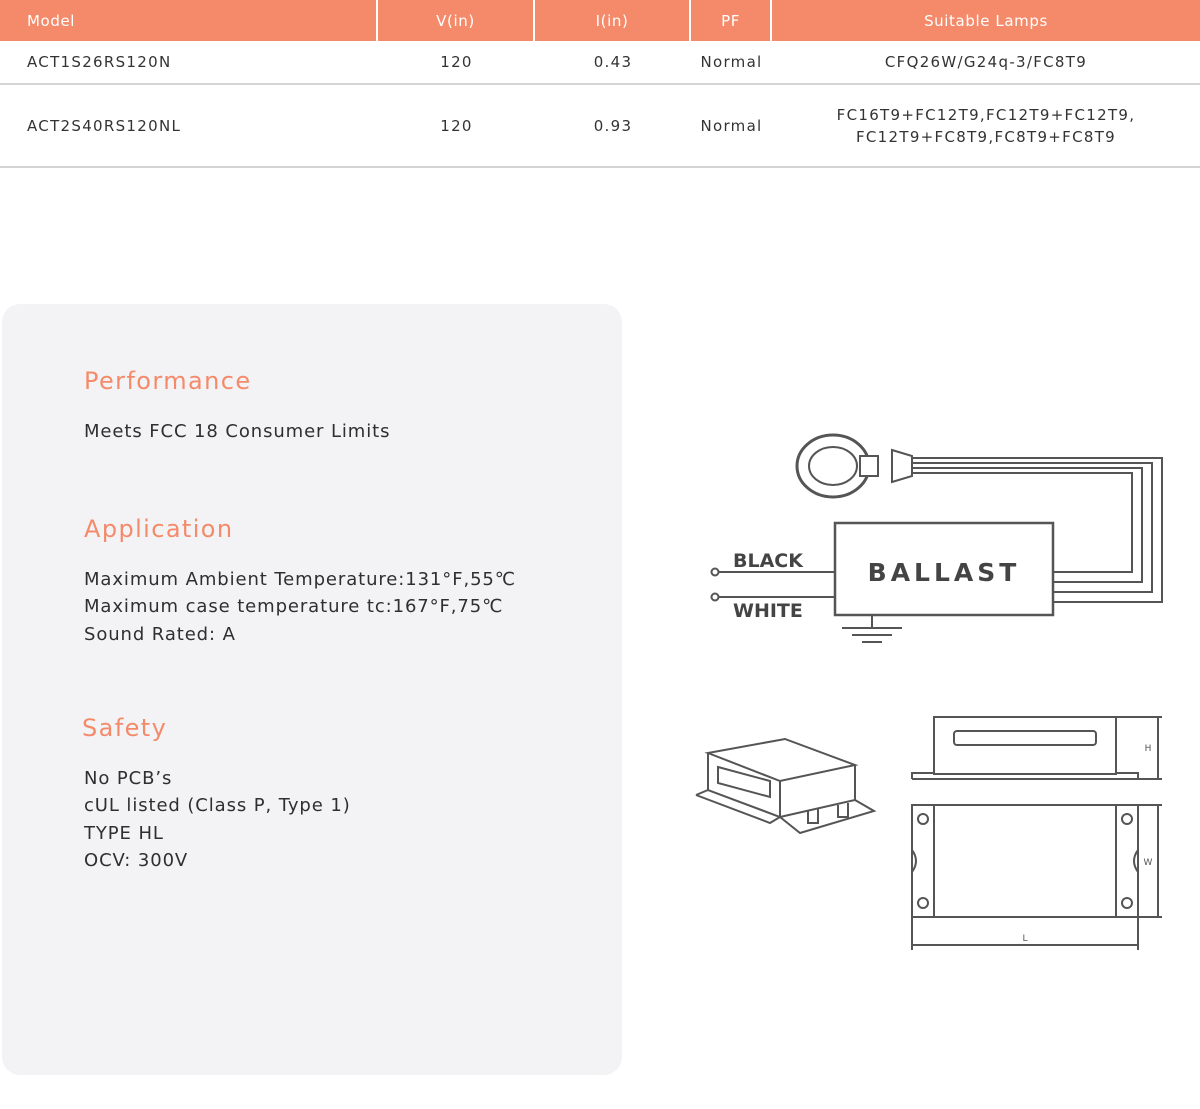 The height and width of the screenshot is (1109, 1200). I want to click on safety-line: TYPE HL, so click(124, 833).